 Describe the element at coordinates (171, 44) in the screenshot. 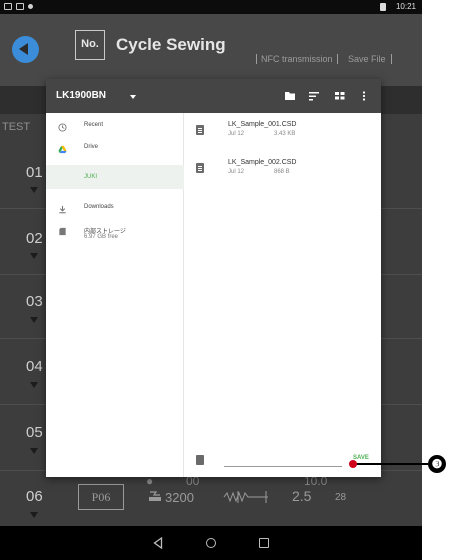

I see `page-title: Cycle Sewing` at that location.